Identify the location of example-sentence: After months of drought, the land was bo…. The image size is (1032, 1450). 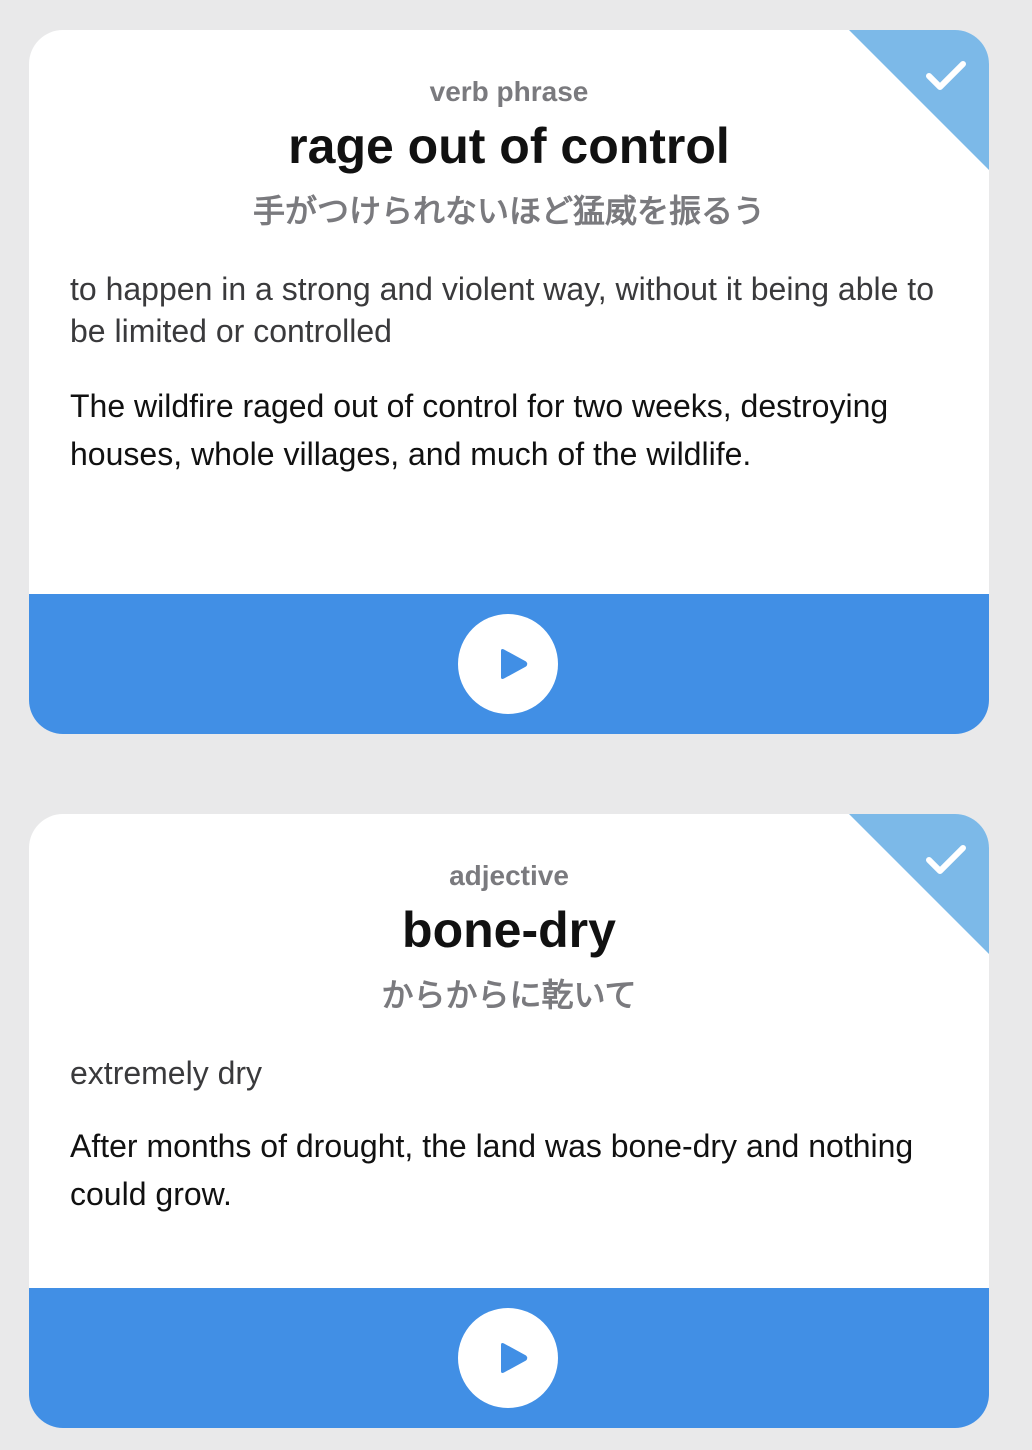
(492, 1170).